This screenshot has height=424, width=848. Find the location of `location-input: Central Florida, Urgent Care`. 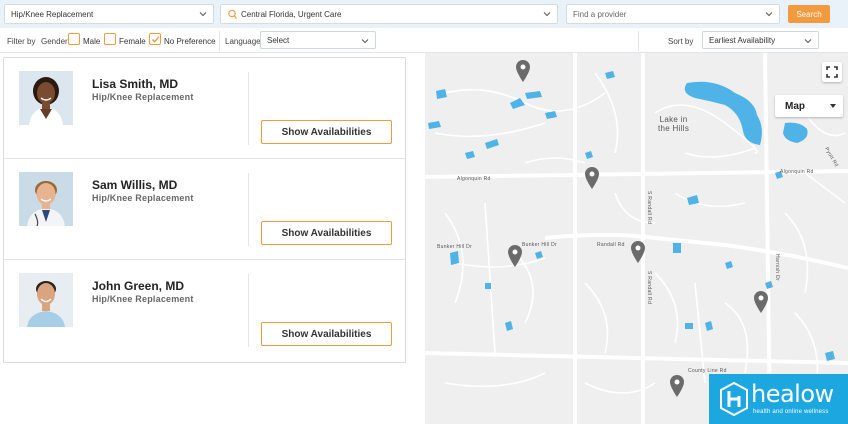

location-input: Central Florida, Urgent Care is located at coordinates (389, 14).